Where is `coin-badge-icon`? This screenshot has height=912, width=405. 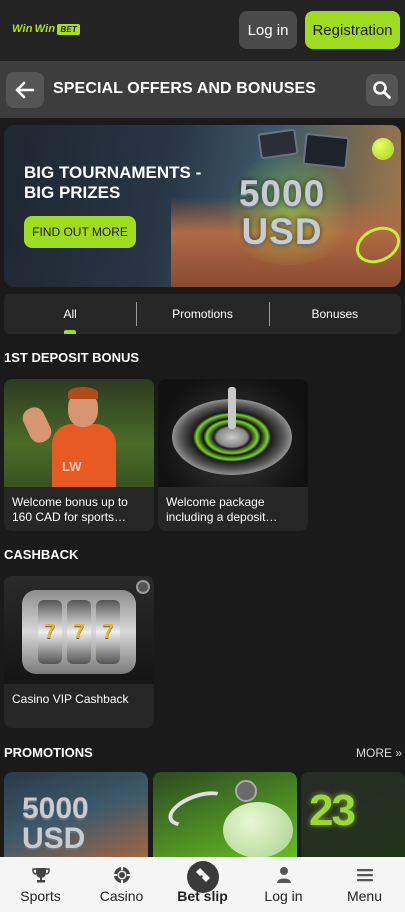
coin-badge-icon is located at coordinates (143, 587).